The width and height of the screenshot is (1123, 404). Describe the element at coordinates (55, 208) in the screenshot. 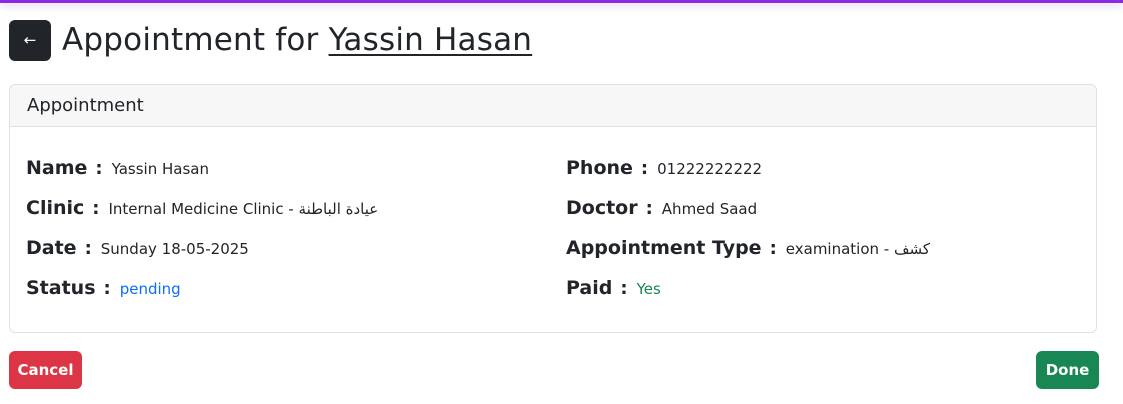

I see `field-label: Clinic` at that location.